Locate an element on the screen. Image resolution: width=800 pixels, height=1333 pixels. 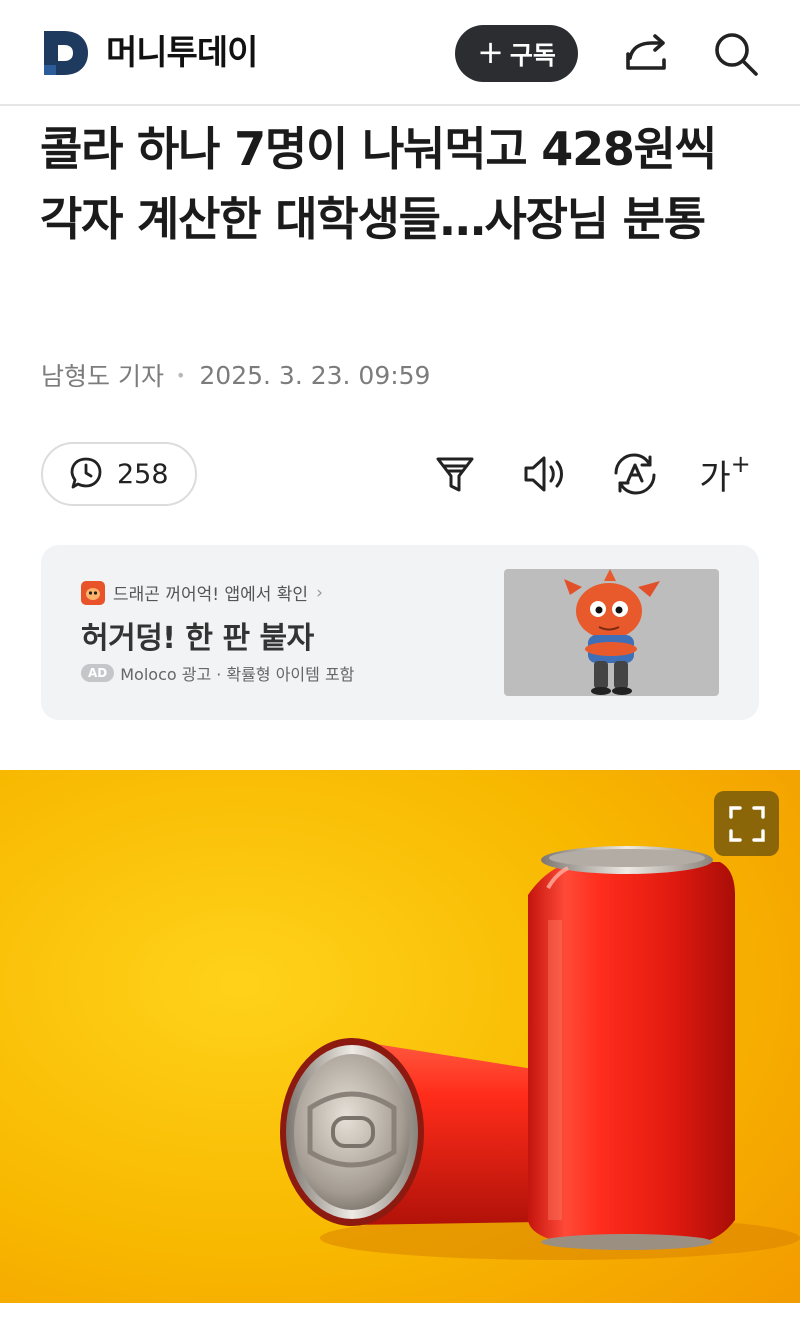
comment-icon is located at coordinates (86, 473).